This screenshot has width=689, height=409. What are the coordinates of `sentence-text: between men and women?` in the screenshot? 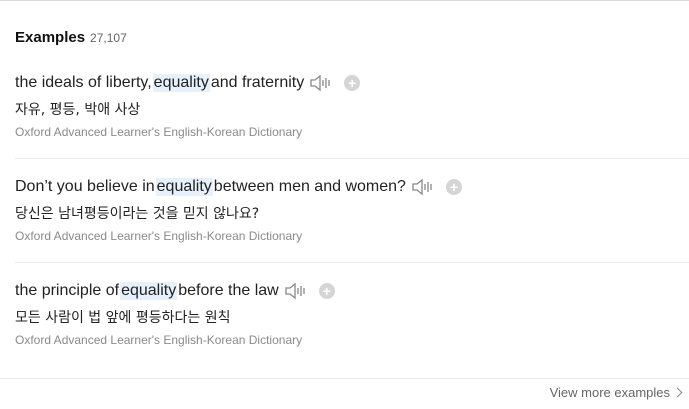 It's located at (309, 186).